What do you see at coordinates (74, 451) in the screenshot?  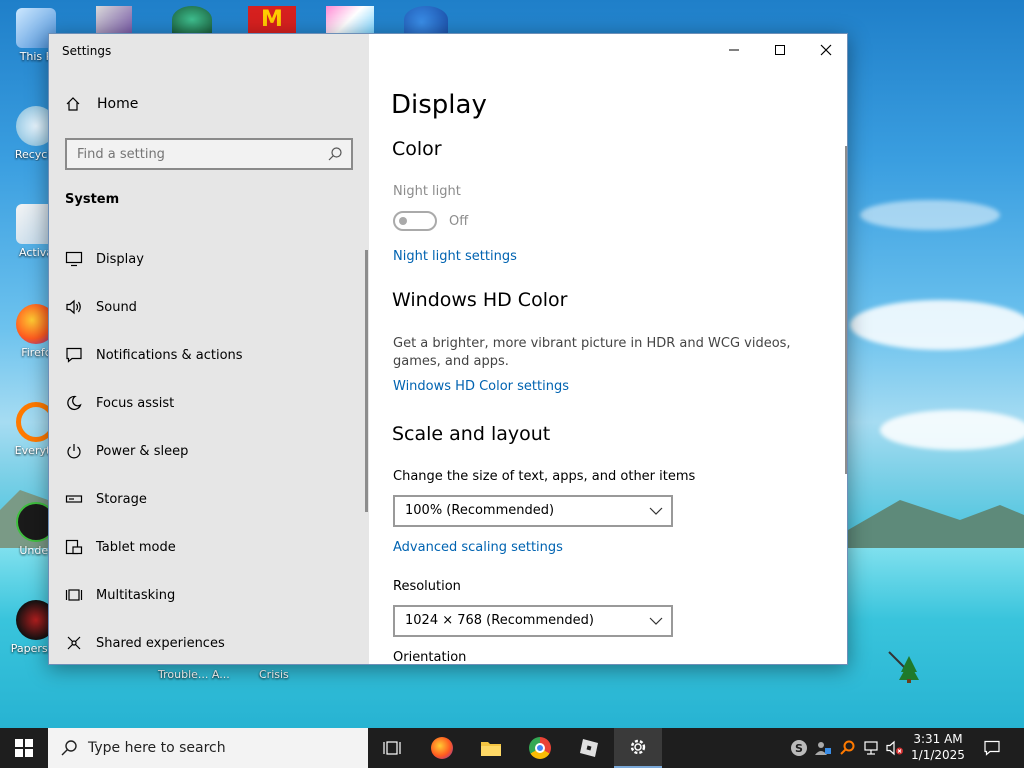 I see `power-icon` at bounding box center [74, 451].